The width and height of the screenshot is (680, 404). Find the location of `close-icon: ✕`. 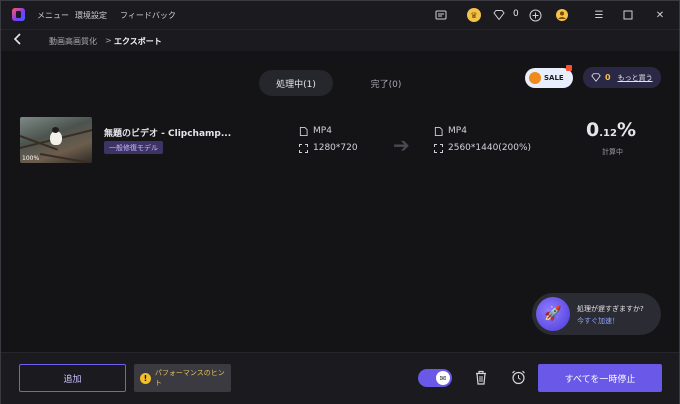

close-icon: ✕ is located at coordinates (660, 15).